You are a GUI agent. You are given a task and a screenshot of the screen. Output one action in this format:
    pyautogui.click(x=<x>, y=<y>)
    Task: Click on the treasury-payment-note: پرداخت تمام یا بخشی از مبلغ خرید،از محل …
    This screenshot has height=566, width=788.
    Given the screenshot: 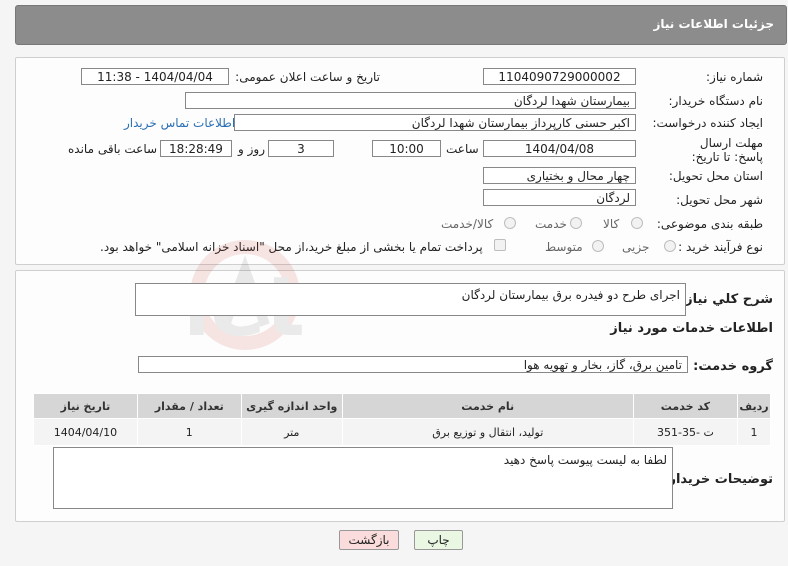 What is the action you would take?
    pyautogui.click(x=291, y=247)
    